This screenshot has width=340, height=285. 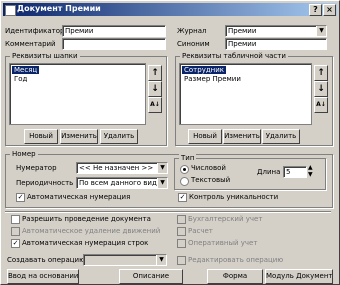 What do you see at coordinates (86, 219) in the screenshot?
I see `allow-posting-label: Разрешить проведение документа` at bounding box center [86, 219].